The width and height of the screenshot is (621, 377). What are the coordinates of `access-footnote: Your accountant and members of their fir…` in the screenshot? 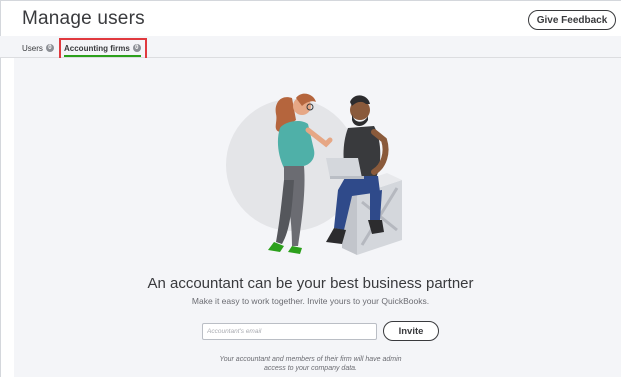 It's located at (310, 364).